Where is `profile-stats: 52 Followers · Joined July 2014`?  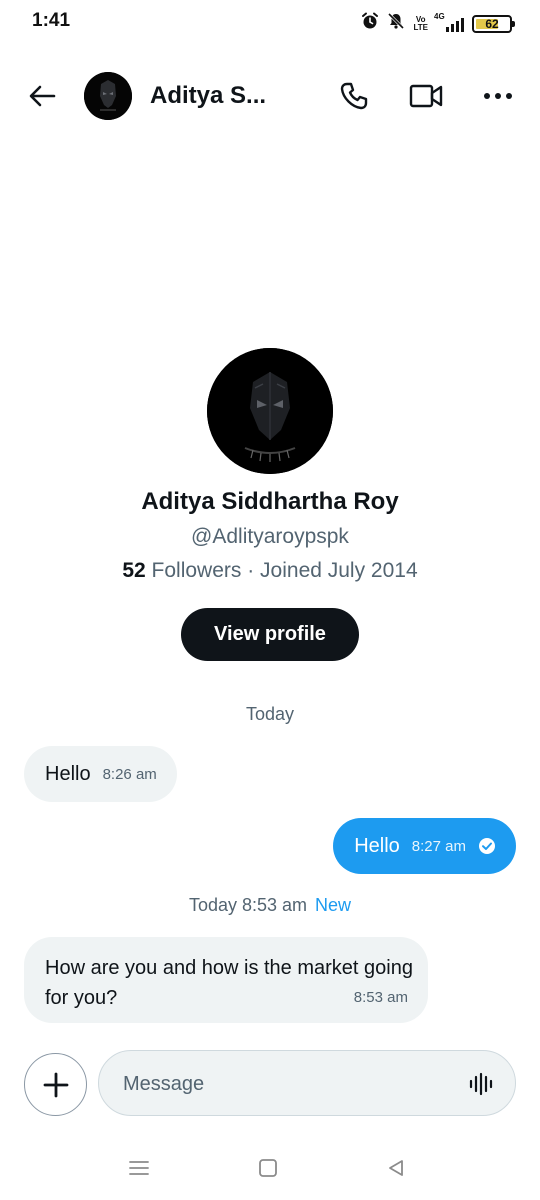
profile-stats: 52 Followers · Joined July 2014 is located at coordinates (270, 571).